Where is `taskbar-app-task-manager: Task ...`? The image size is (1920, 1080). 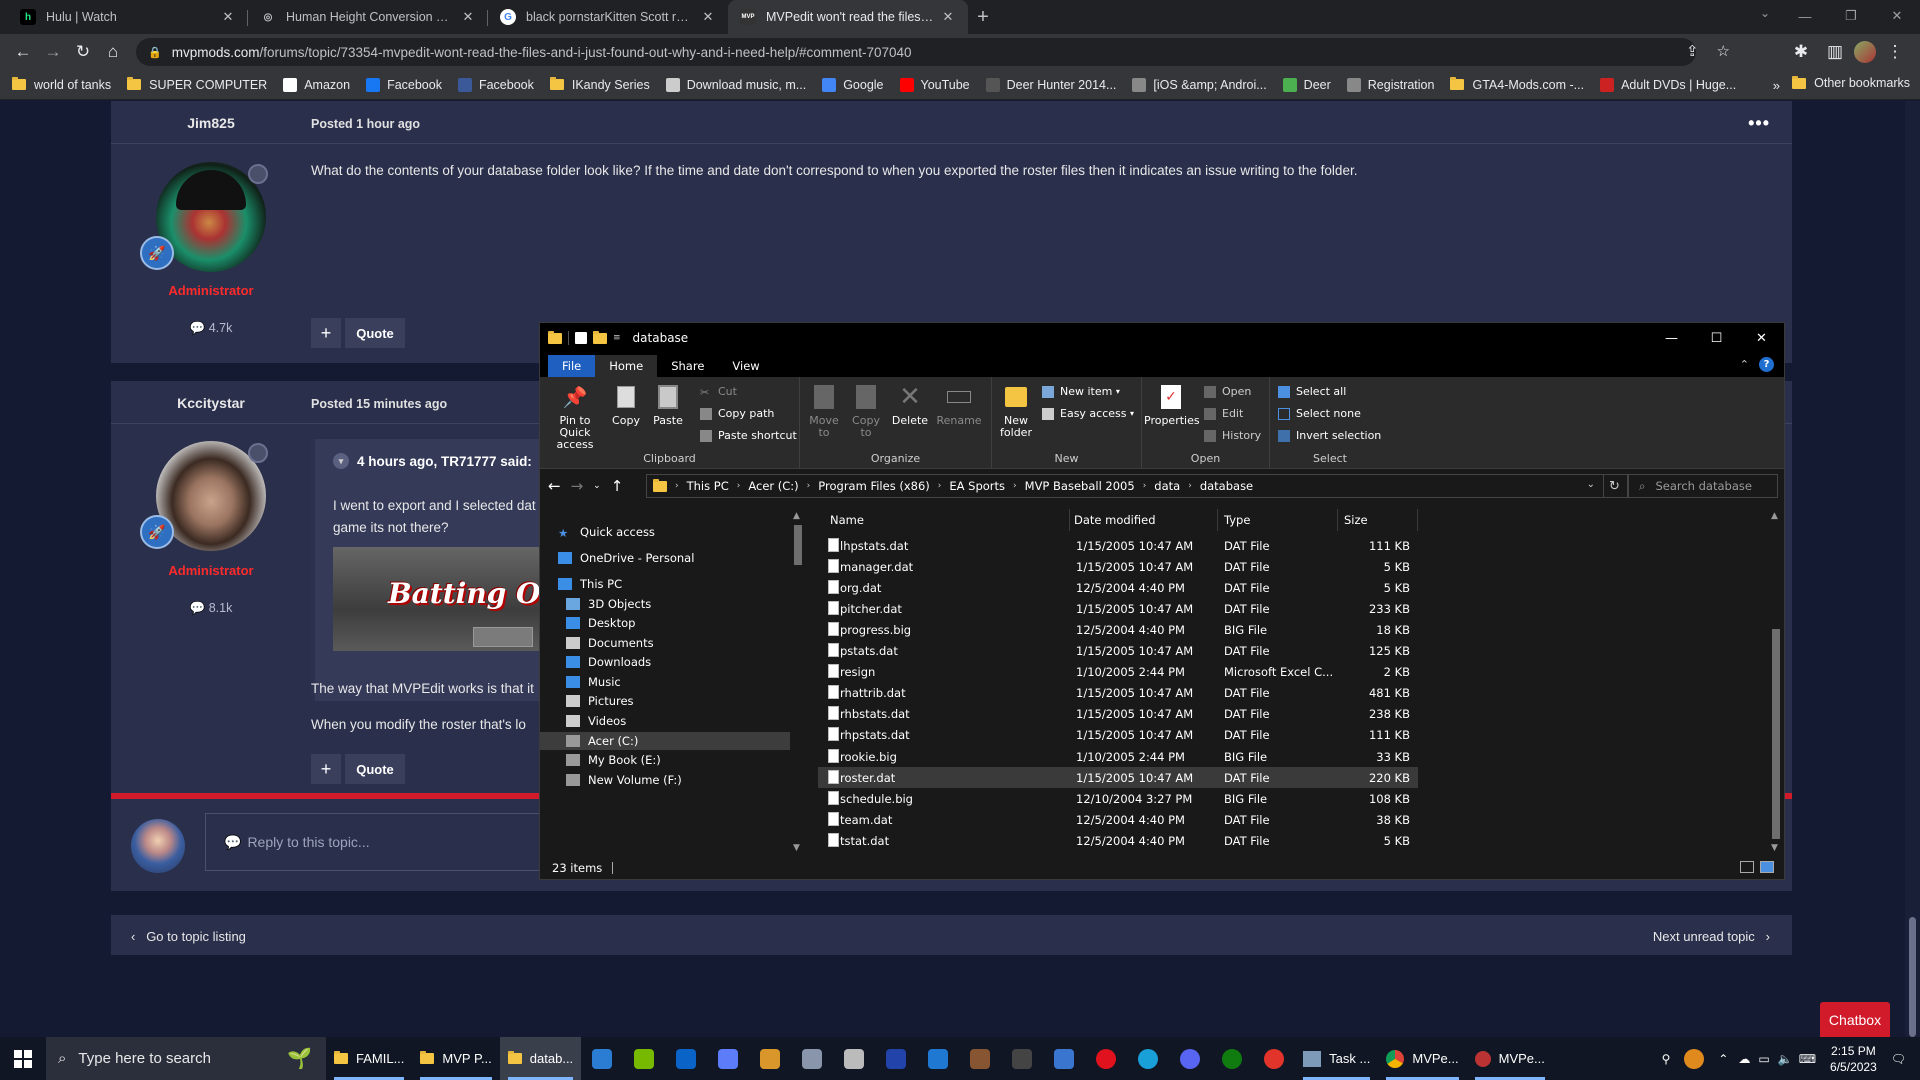
taskbar-app-task-manager: Task ... is located at coordinates (1336, 1058).